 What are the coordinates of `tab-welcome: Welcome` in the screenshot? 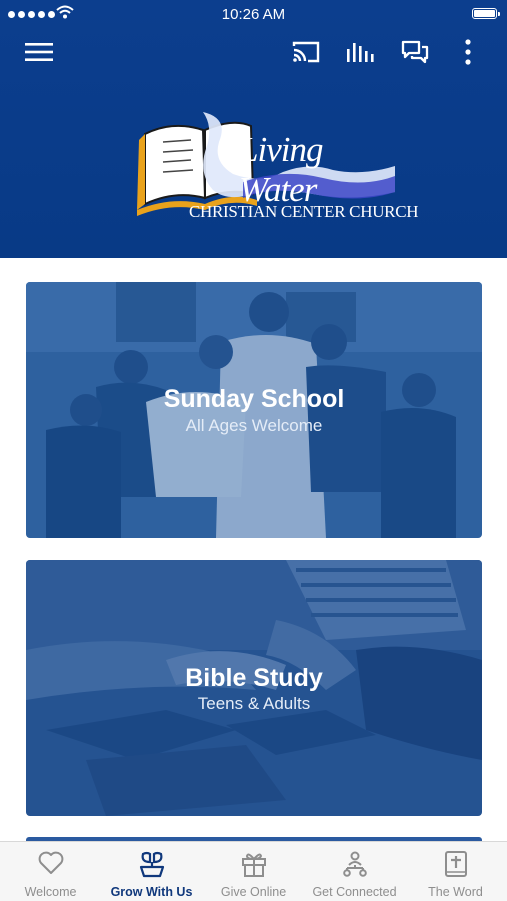 It's located at (50, 871).